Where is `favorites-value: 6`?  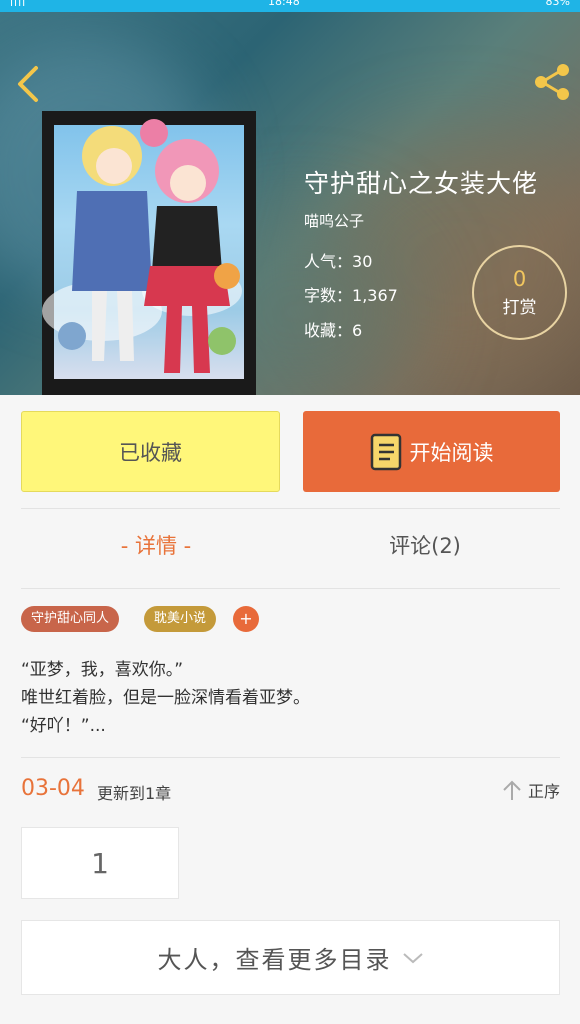
favorites-value: 6 is located at coordinates (357, 330).